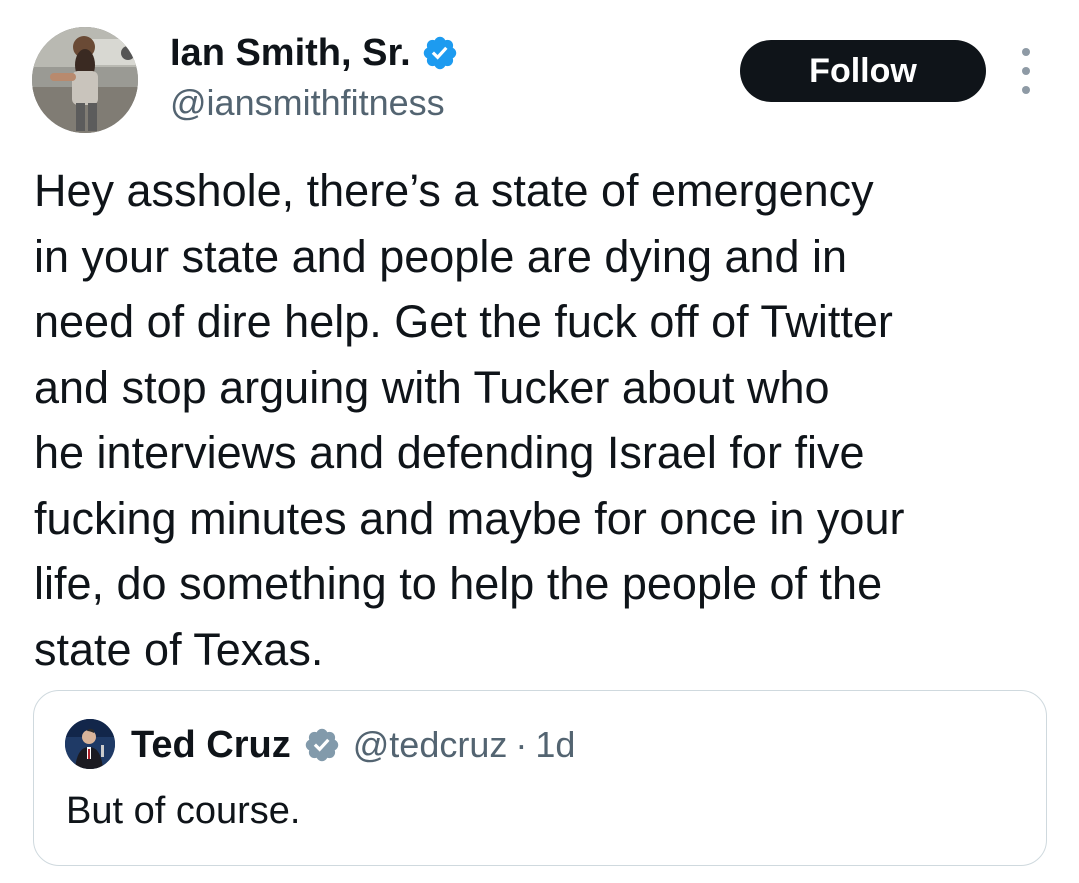  I want to click on author-handle: @iansmithfitness, so click(307, 103).